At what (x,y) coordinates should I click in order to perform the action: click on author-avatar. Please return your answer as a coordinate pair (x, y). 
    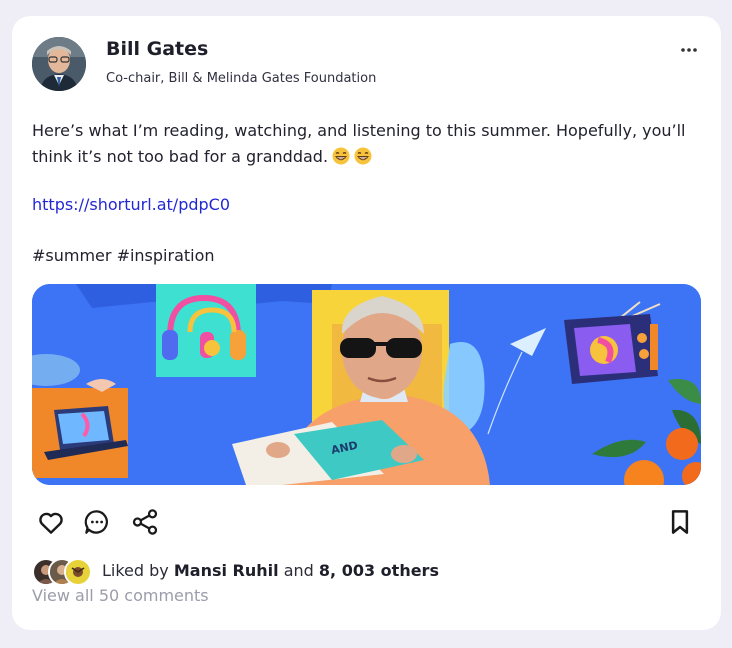
    Looking at the image, I should click on (59, 64).